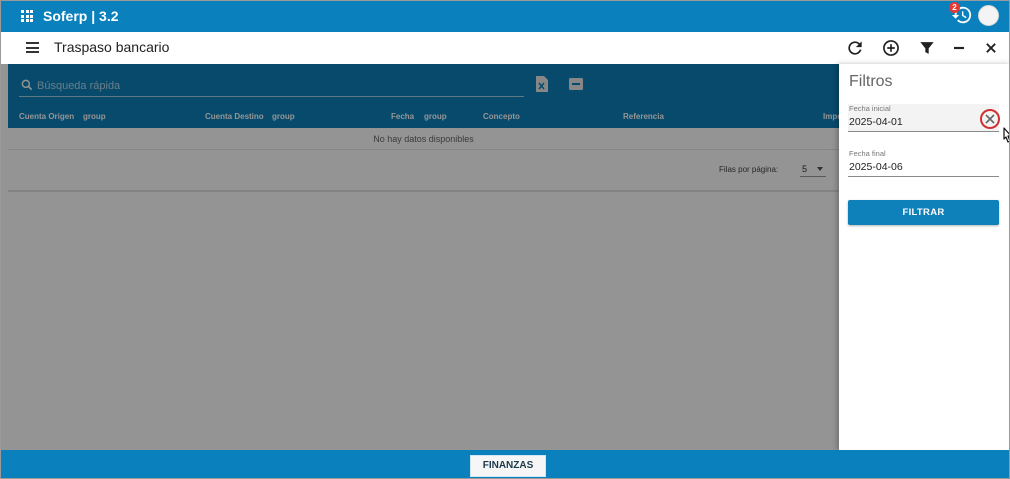 Image resolution: width=1010 pixels, height=479 pixels. I want to click on start-date-field: Fecha inicial, so click(928, 123).